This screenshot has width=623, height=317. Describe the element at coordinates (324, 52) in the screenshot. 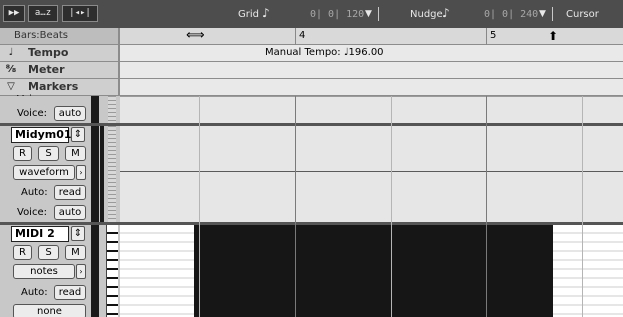

I see `tempo-event: Manual Tempo: ♩196.00` at that location.